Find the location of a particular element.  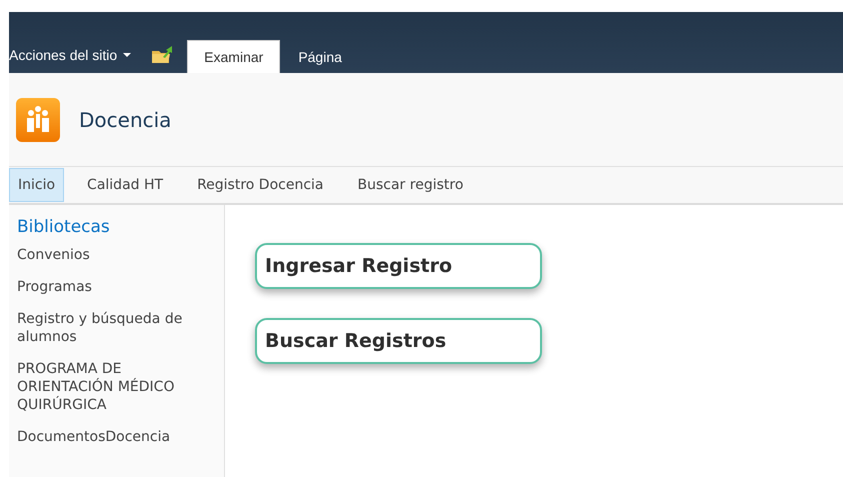

nav-link: Calidad HT is located at coordinates (125, 185).